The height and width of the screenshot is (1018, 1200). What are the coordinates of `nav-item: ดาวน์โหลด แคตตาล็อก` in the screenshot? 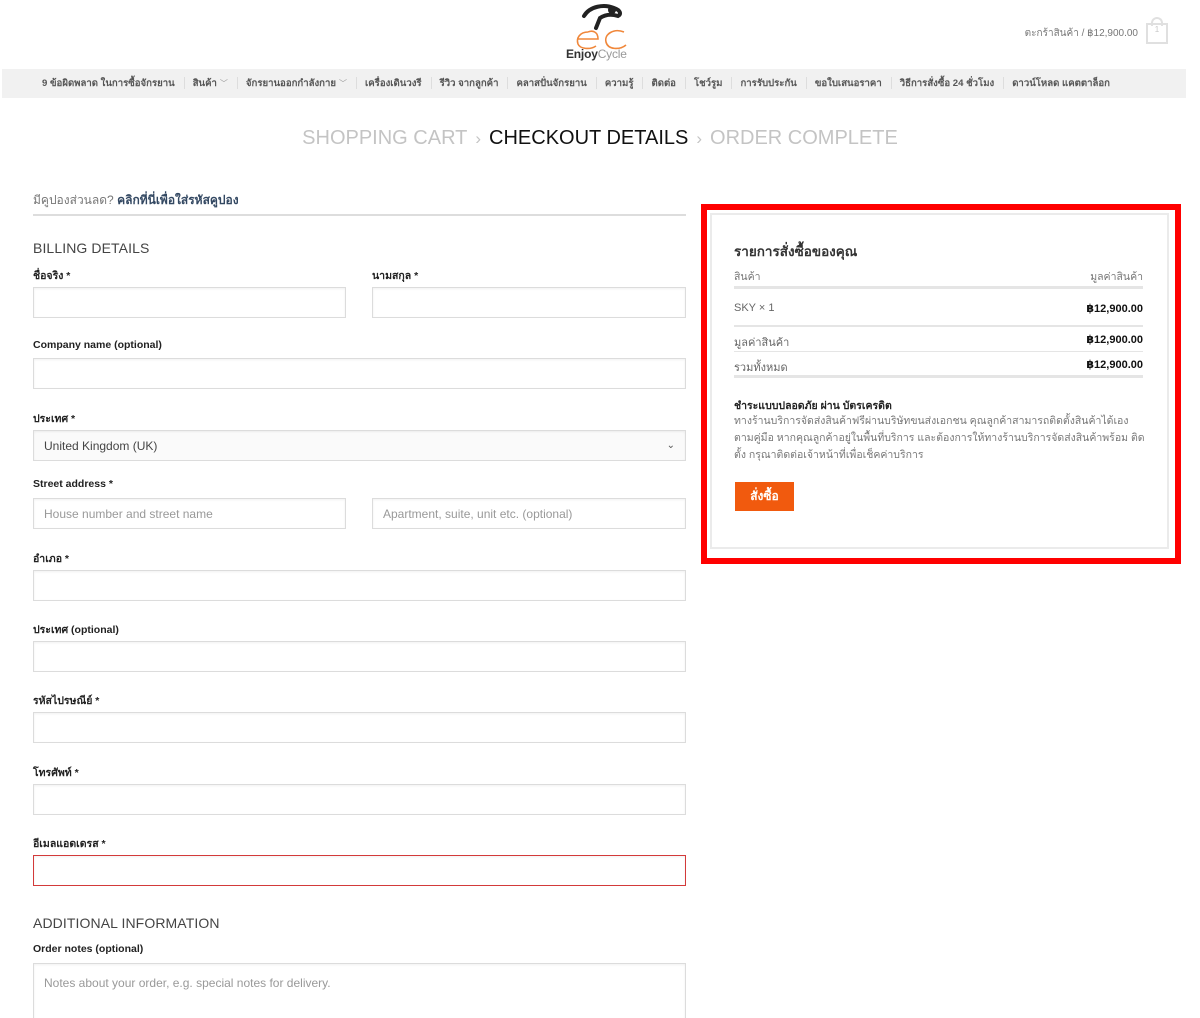 It's located at (1061, 83).